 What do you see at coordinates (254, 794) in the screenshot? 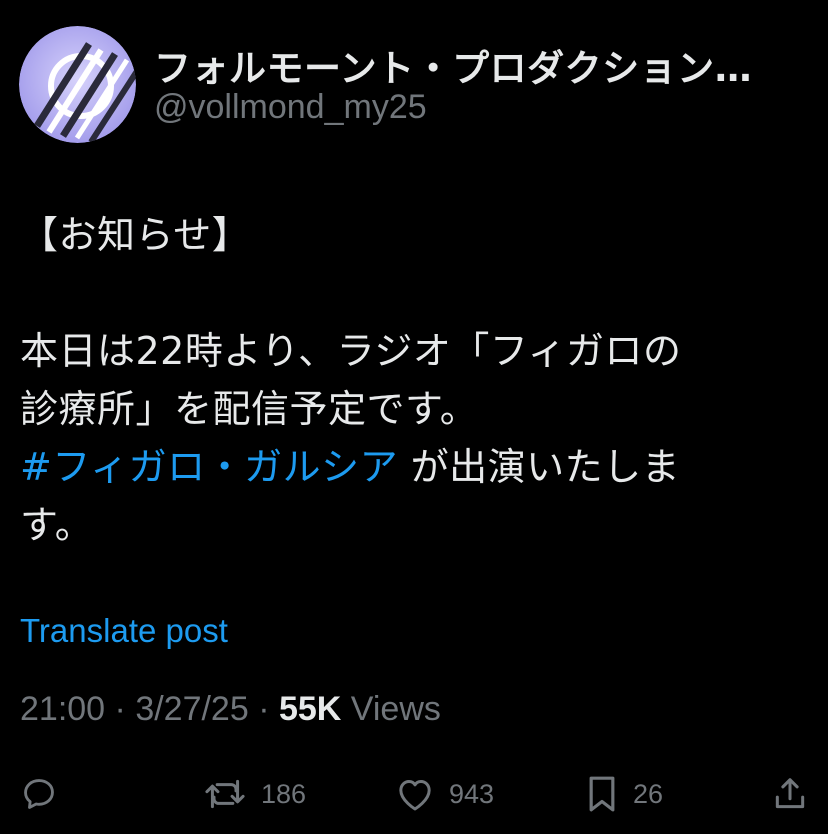
I see `repost-button: 186` at bounding box center [254, 794].